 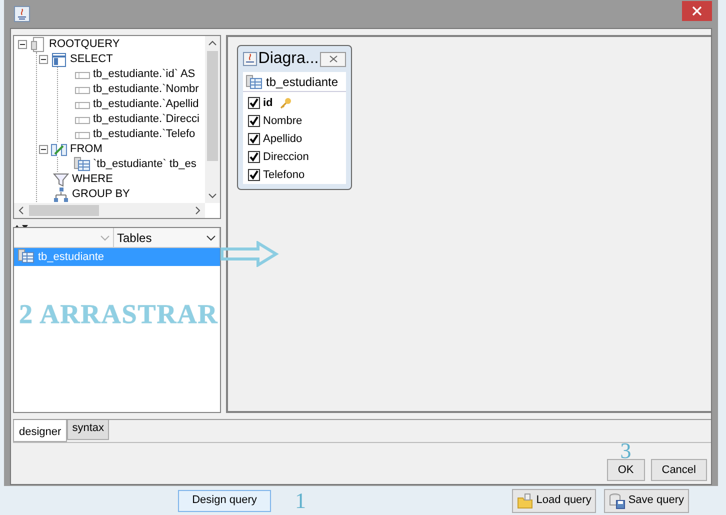 What do you see at coordinates (109, 210) in the screenshot?
I see `horizontal-scrollbar` at bounding box center [109, 210].